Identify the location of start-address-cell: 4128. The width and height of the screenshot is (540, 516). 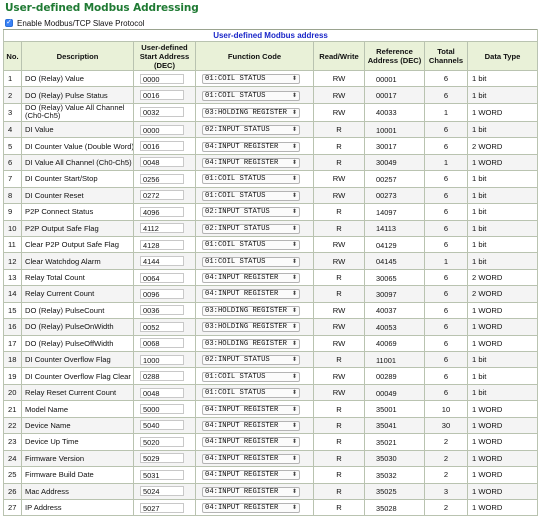
(164, 244).